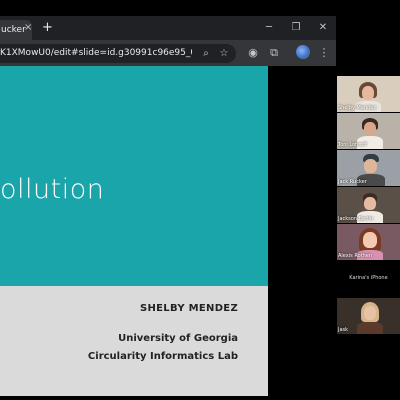 The height and width of the screenshot is (400, 400). What do you see at coordinates (368, 242) in the screenshot?
I see `participant-tile: Alexis Rothen` at bounding box center [368, 242].